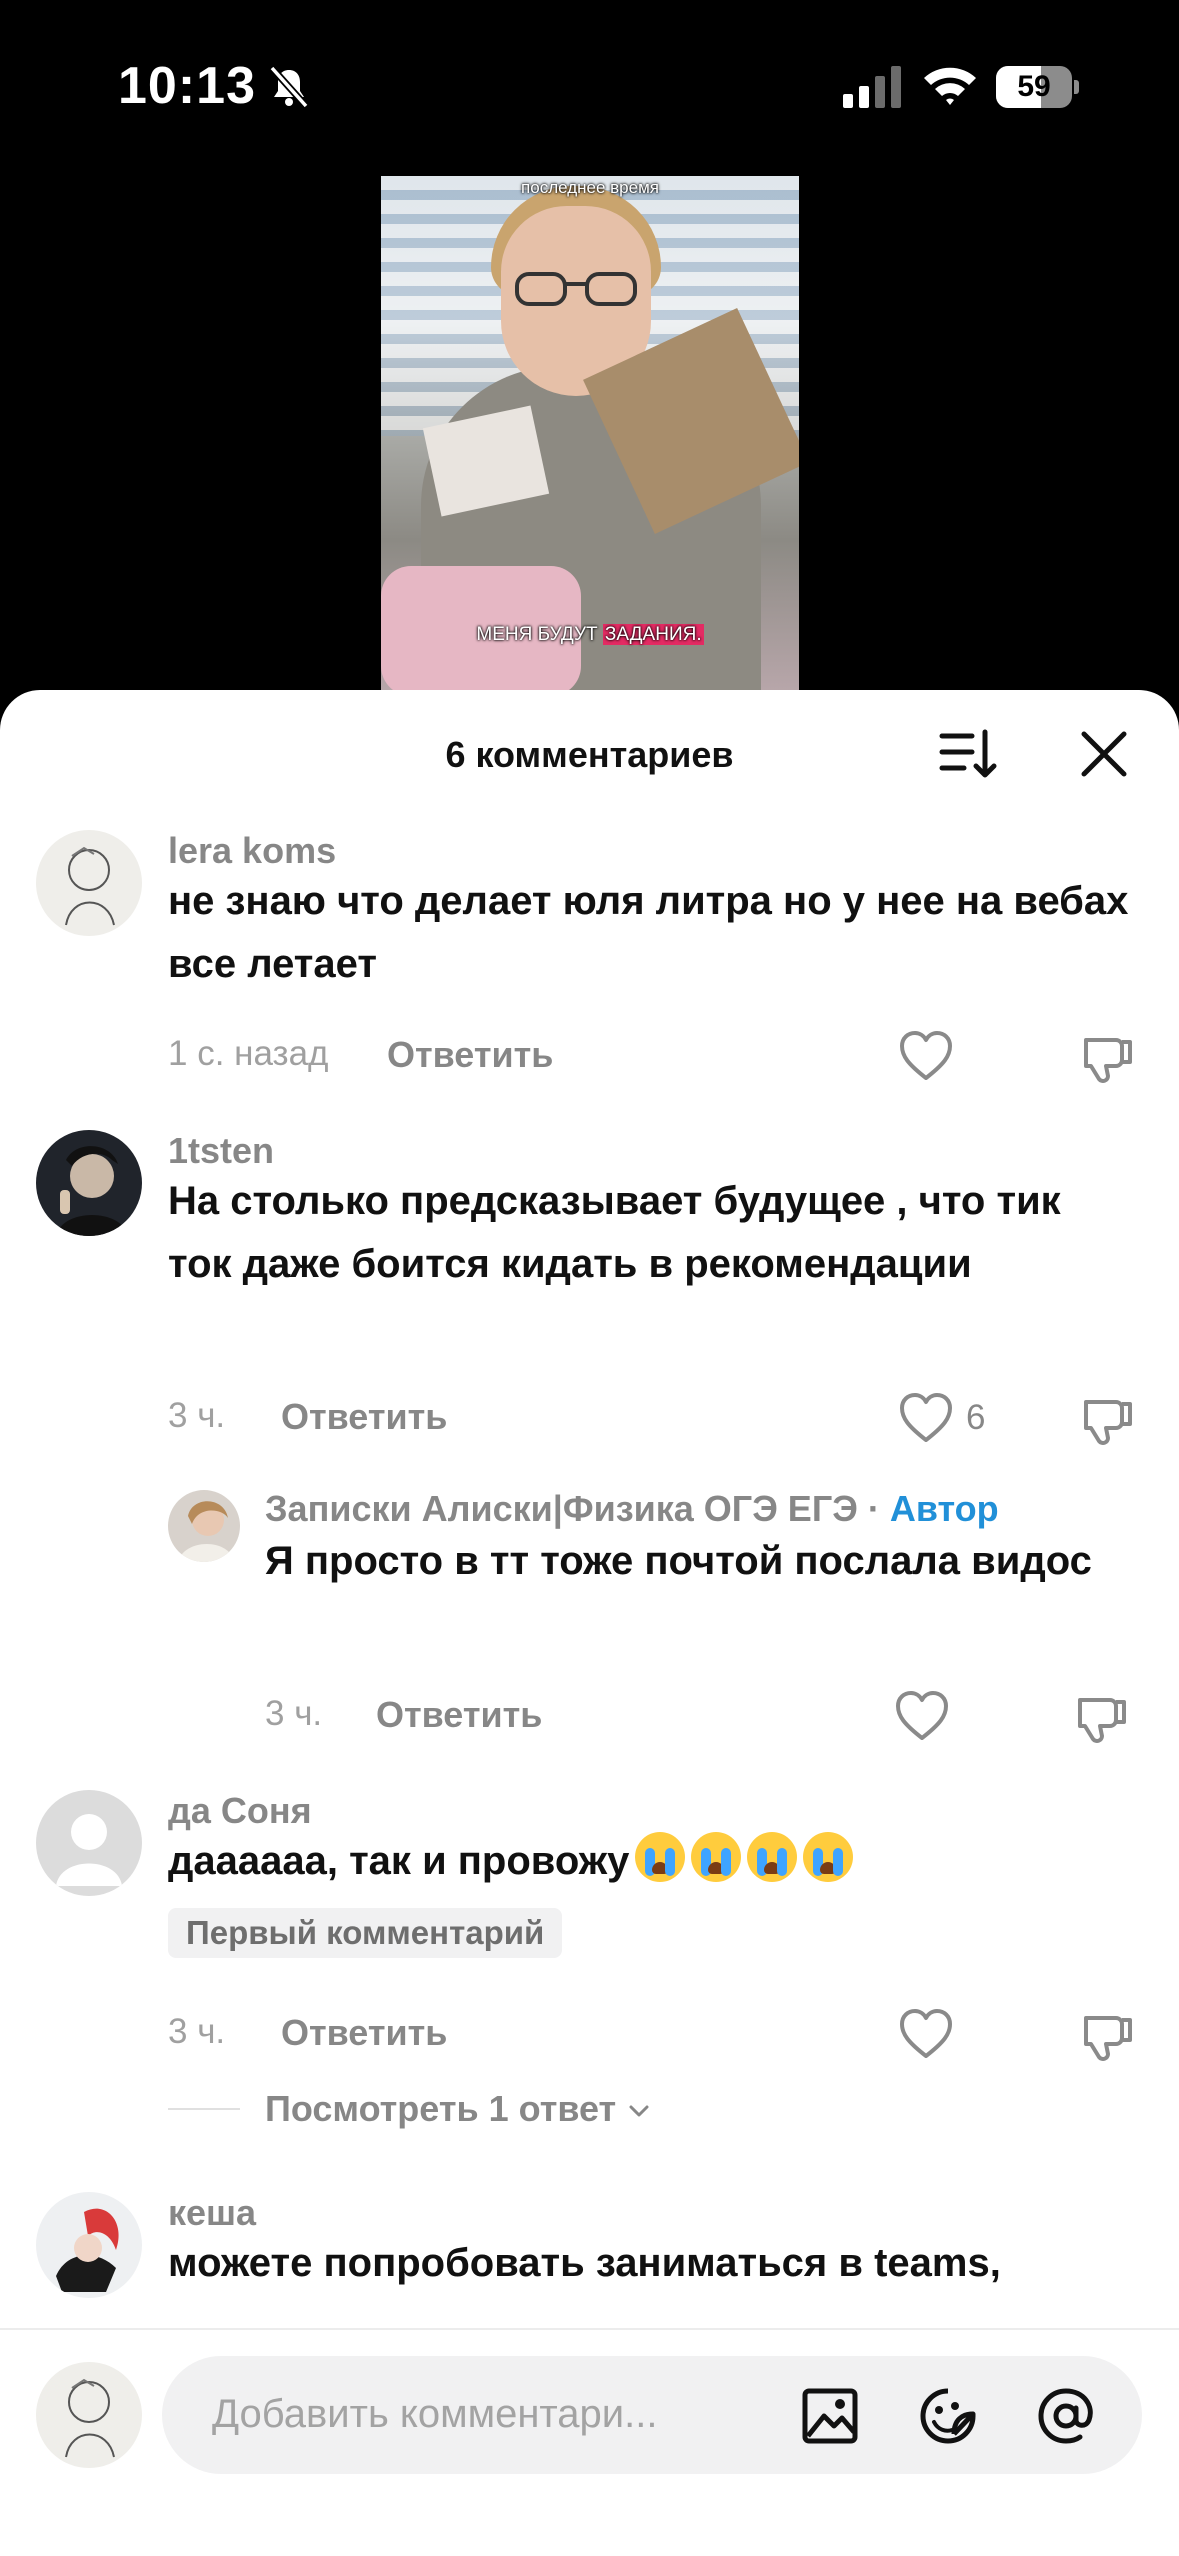  Describe the element at coordinates (212, 2213) in the screenshot. I see `comment-username: кеша` at that location.